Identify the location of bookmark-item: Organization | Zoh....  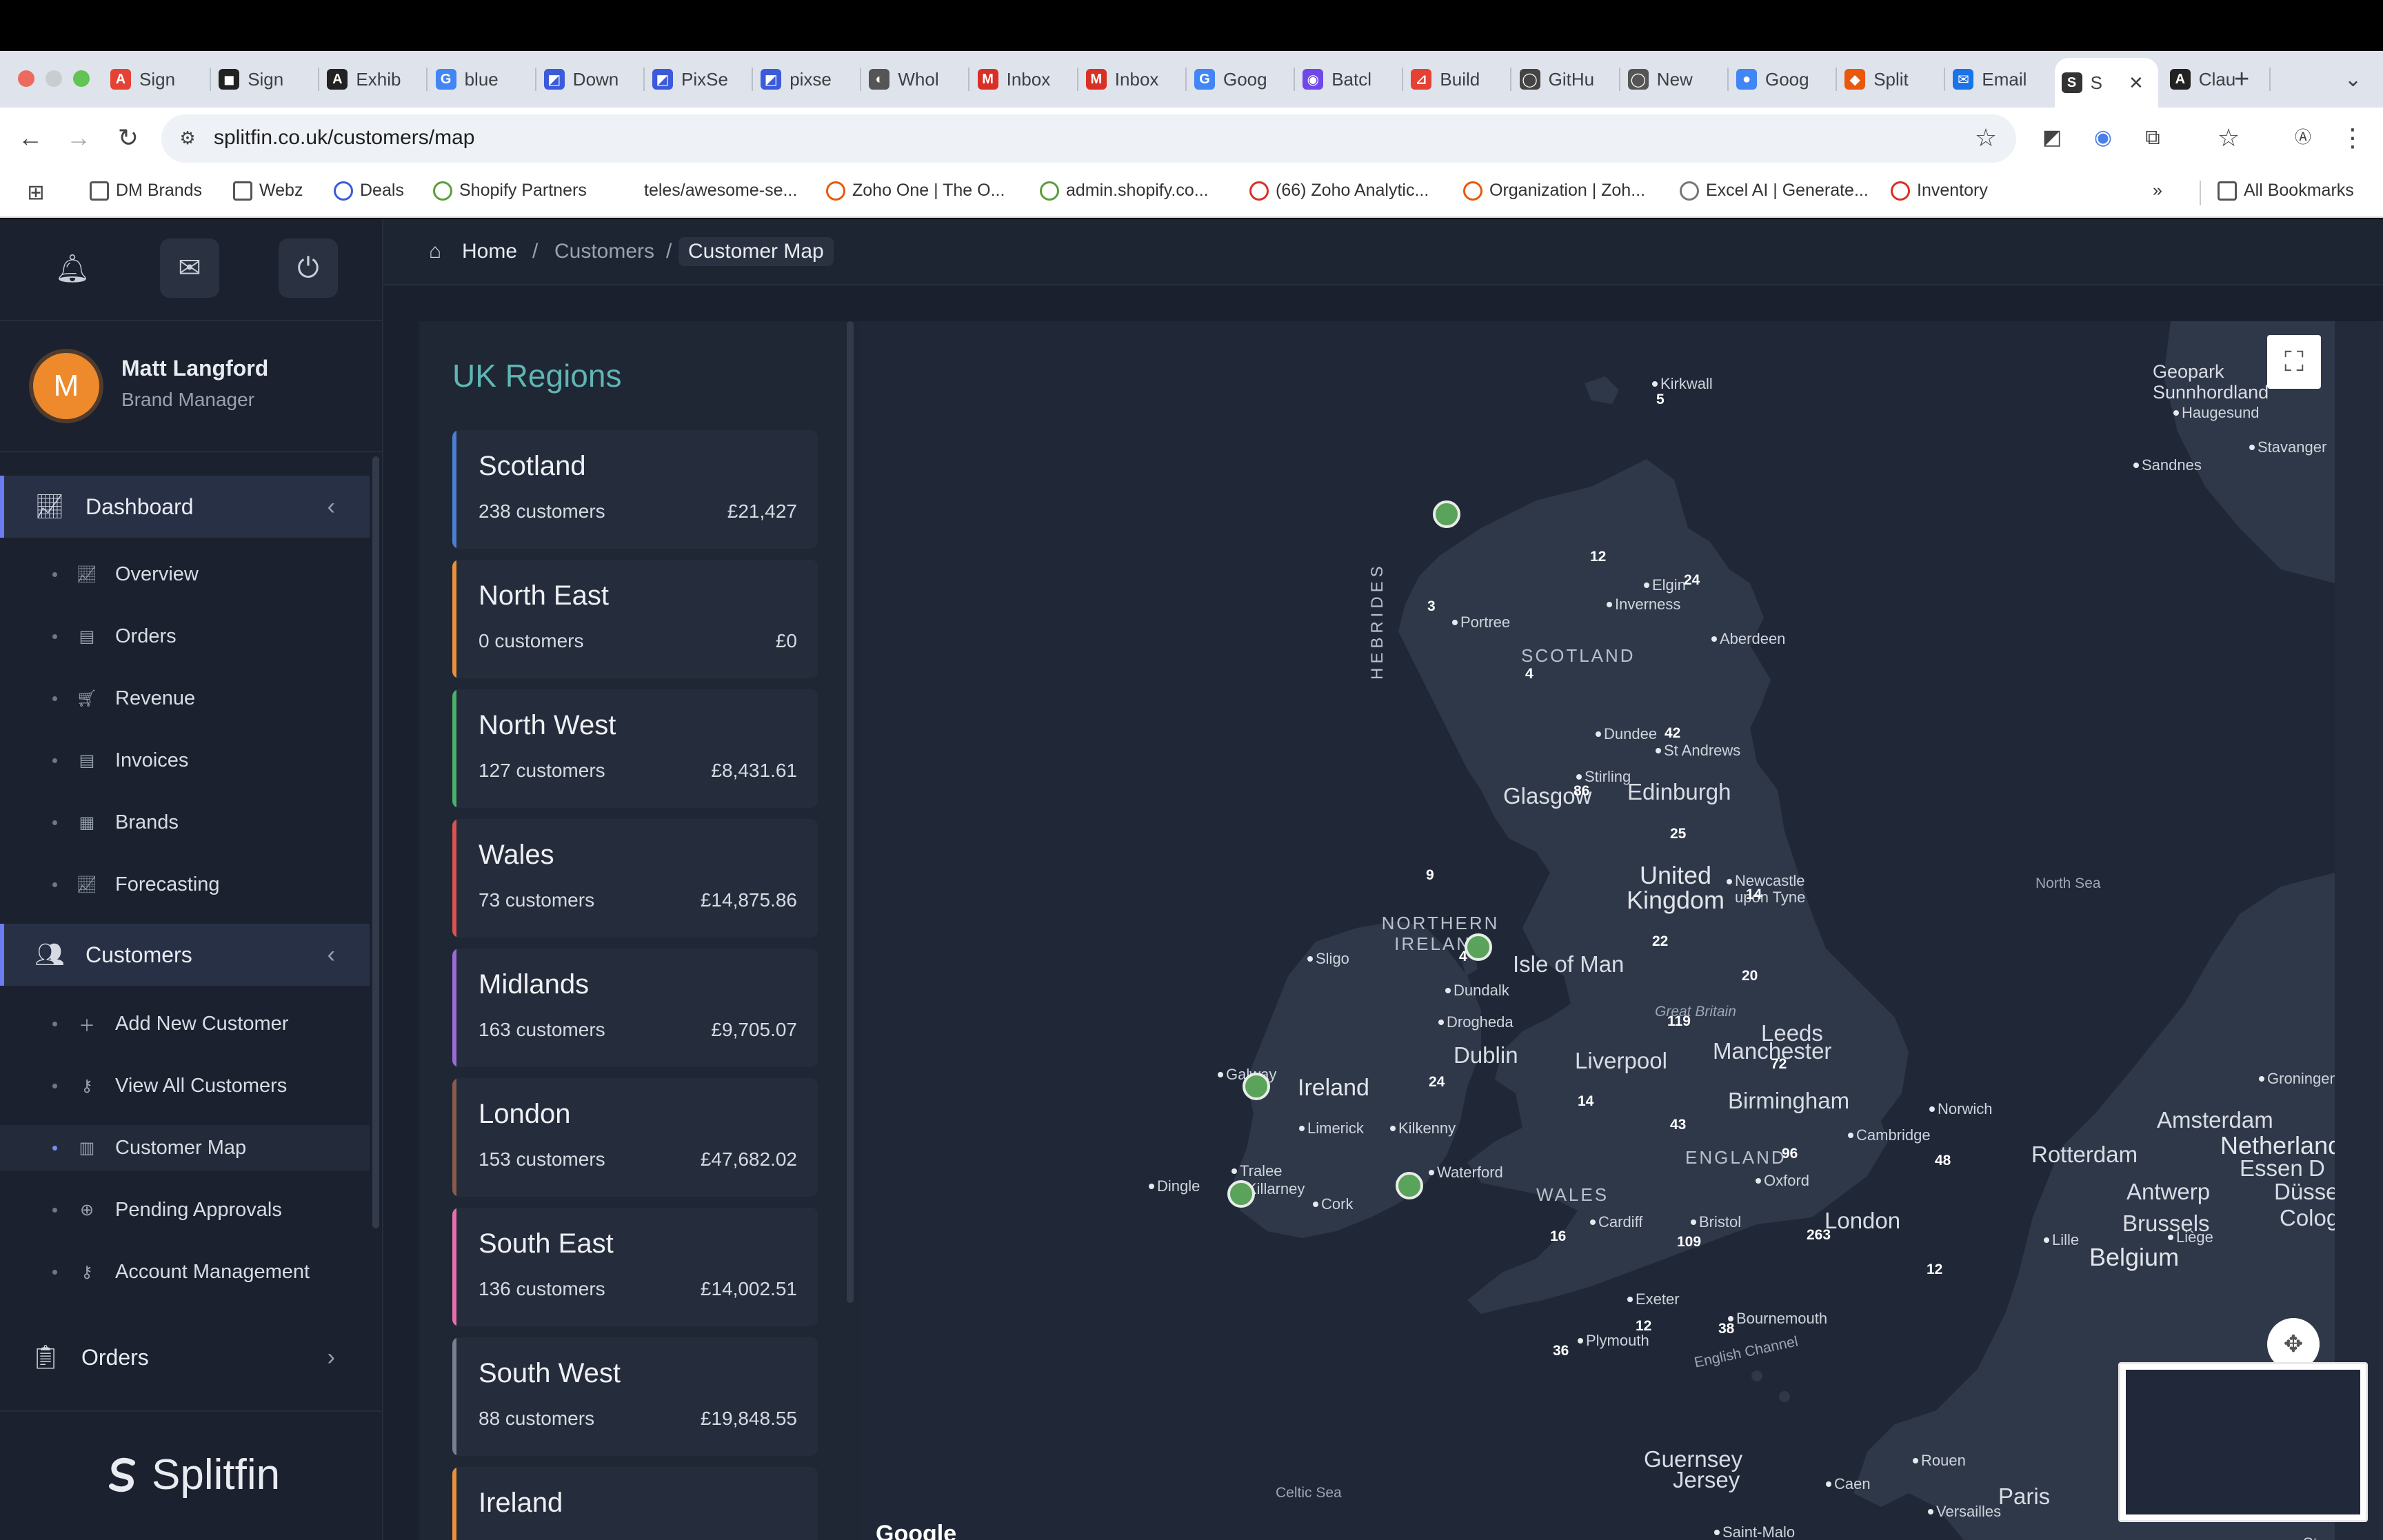
(1554, 191).